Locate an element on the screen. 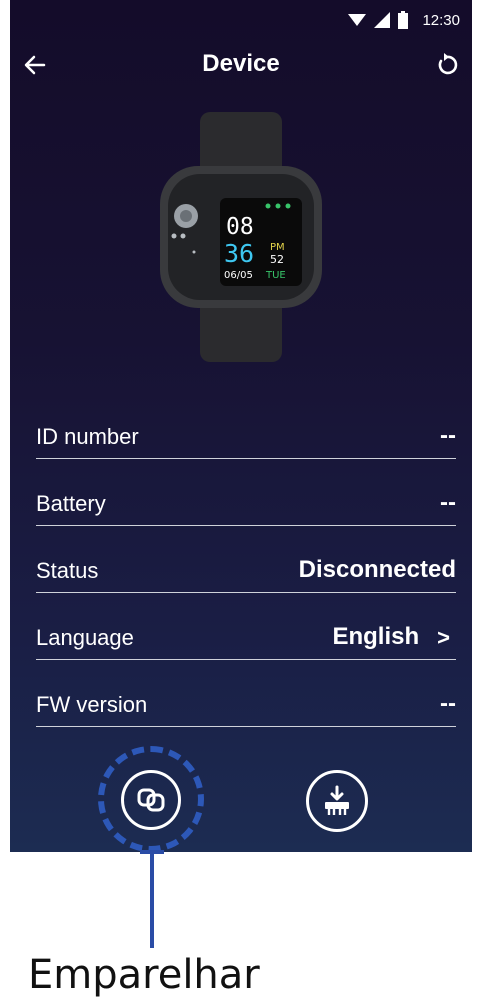  watch-weekday: TUE is located at coordinates (275, 275).